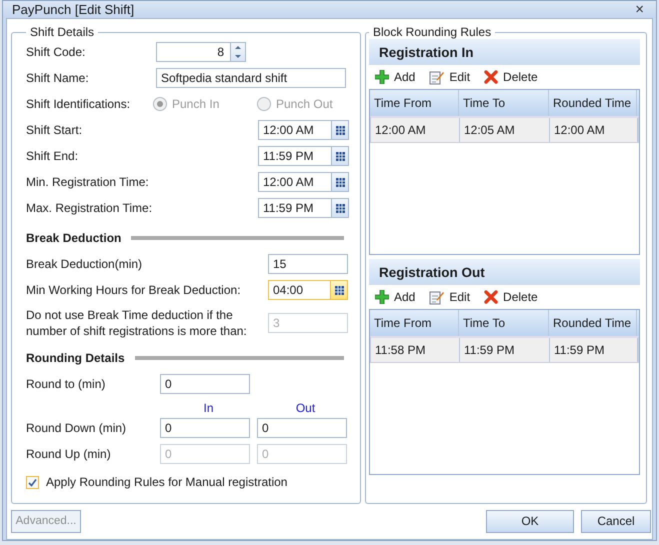 This screenshot has width=659, height=545. I want to click on group-title: Block Rounding Rules, so click(432, 32).